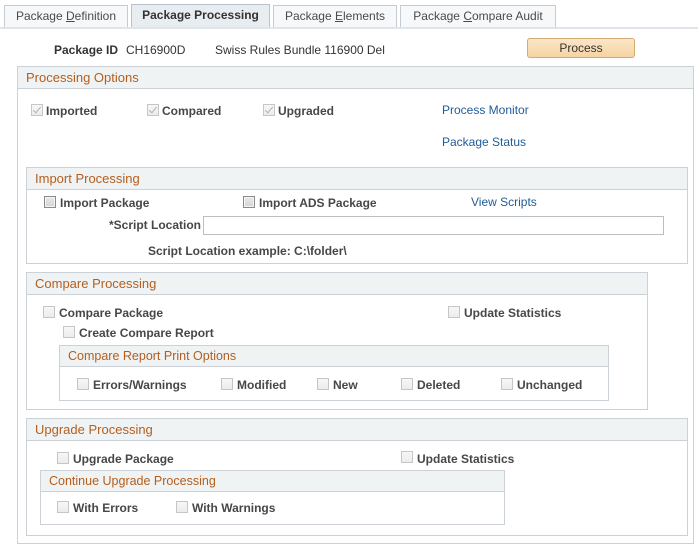 The width and height of the screenshot is (700, 547). What do you see at coordinates (484, 142) in the screenshot?
I see `package-status-link: Package Status` at bounding box center [484, 142].